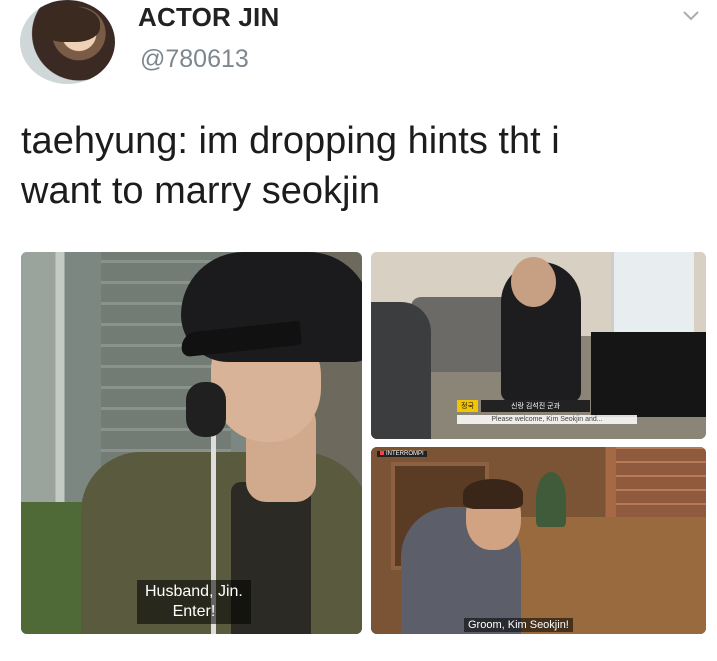 This screenshot has height=661, width=717. I want to click on rec-dot-icon, so click(382, 453).